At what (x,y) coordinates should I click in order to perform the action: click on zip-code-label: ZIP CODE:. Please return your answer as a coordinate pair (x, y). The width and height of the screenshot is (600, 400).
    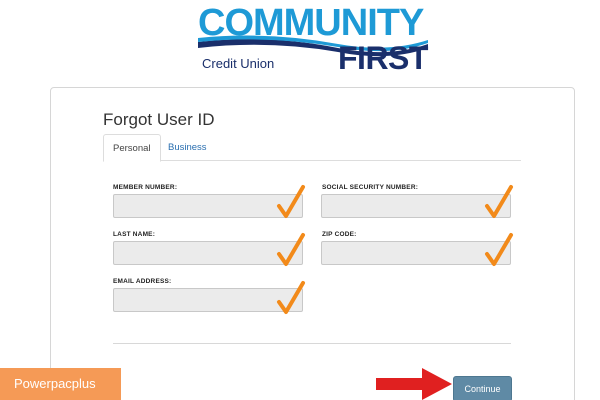
    Looking at the image, I should click on (339, 234).